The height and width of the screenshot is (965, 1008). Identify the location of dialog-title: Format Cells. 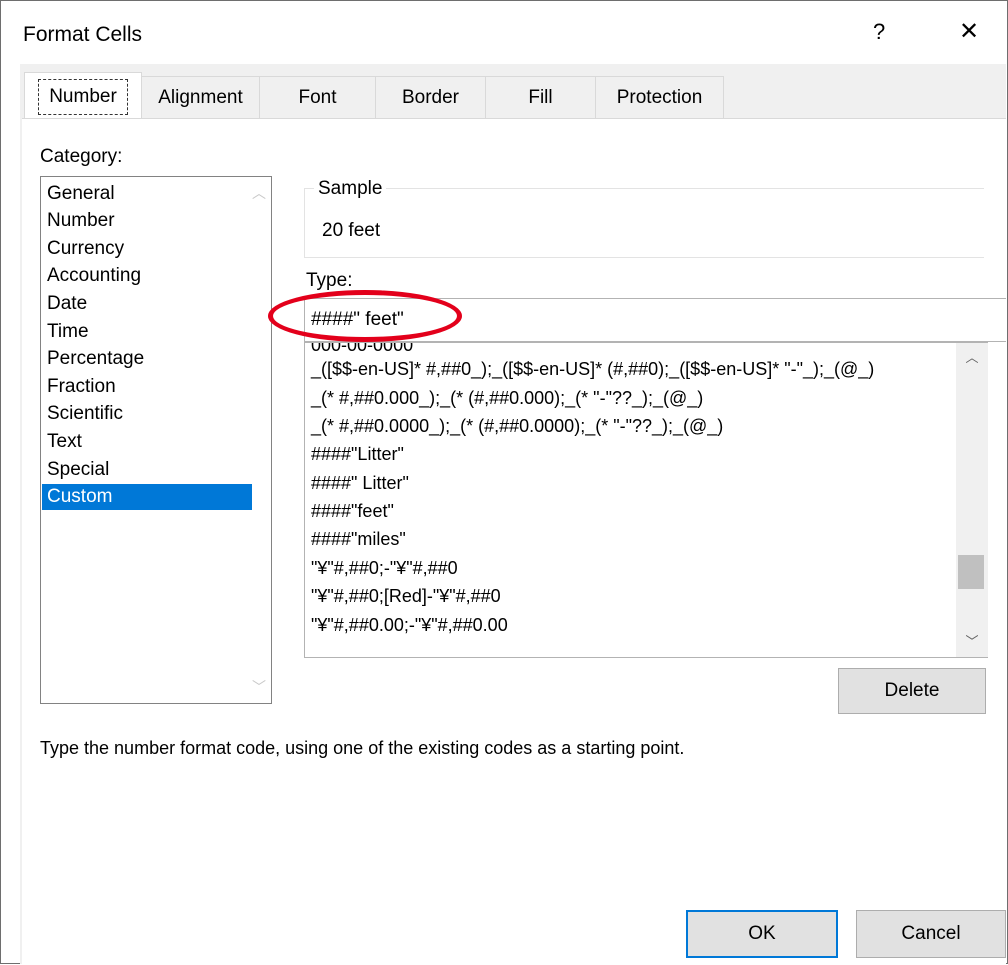
(83, 34).